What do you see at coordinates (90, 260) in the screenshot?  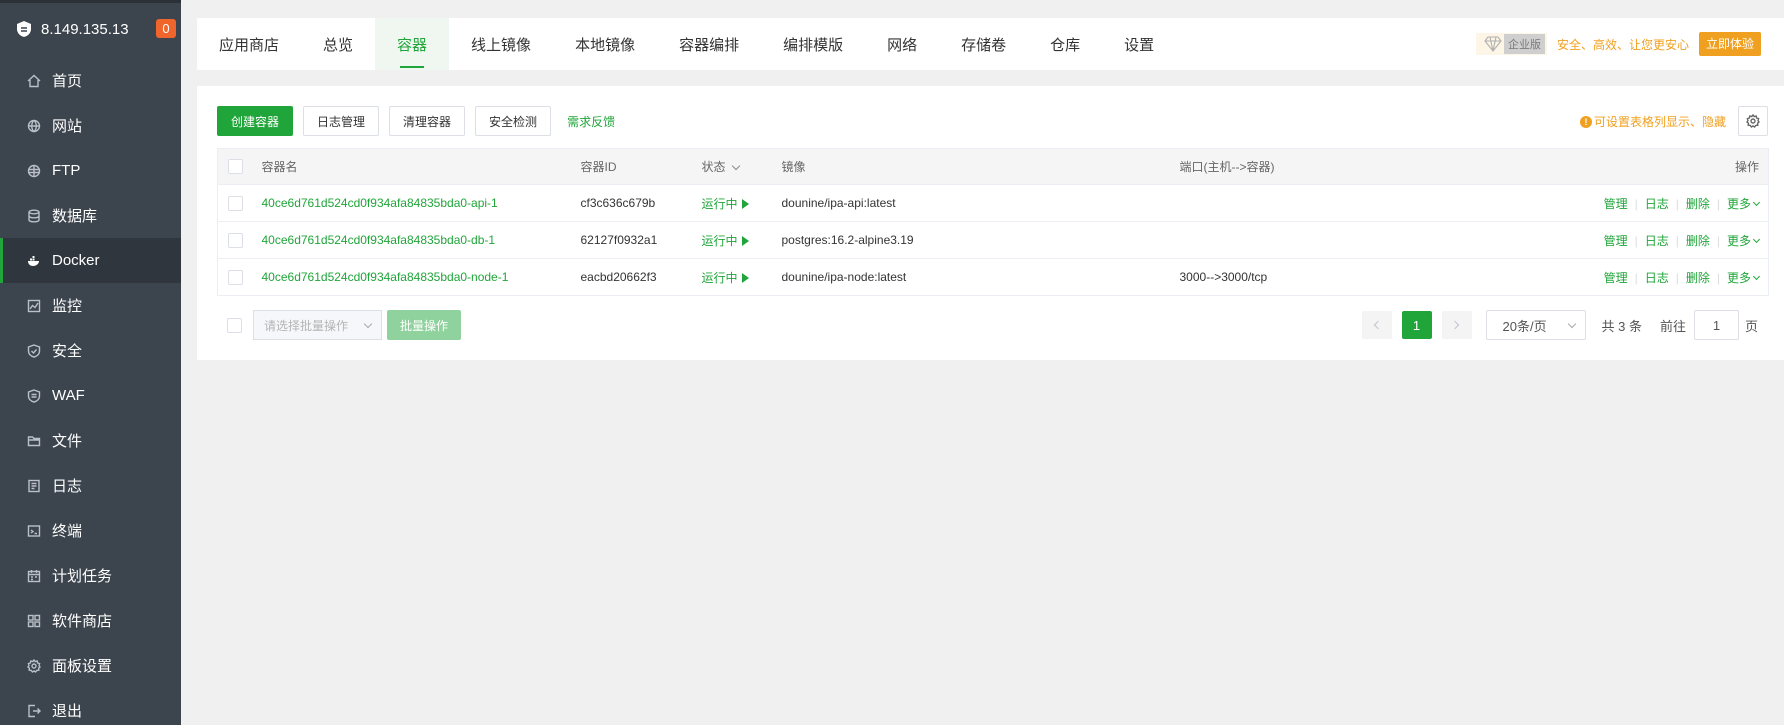 I see `sidebar-item-docker: Docker` at bounding box center [90, 260].